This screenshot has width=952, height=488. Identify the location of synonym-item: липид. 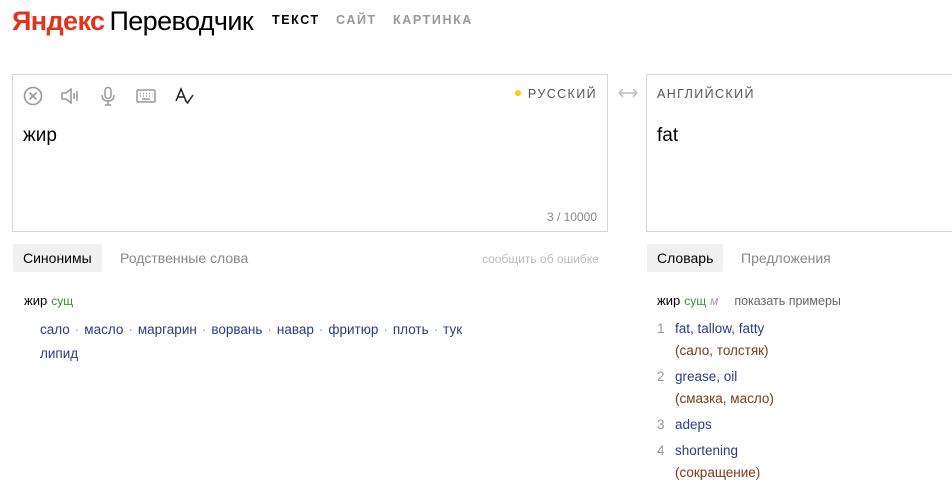
(59, 353).